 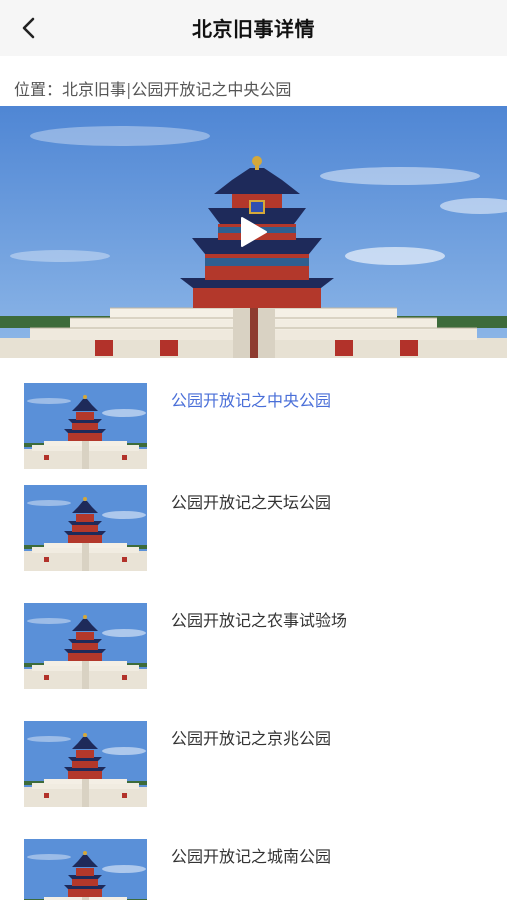 What do you see at coordinates (251, 737) in the screenshot?
I see `item-label: 公园开放记之京兆公园` at bounding box center [251, 737].